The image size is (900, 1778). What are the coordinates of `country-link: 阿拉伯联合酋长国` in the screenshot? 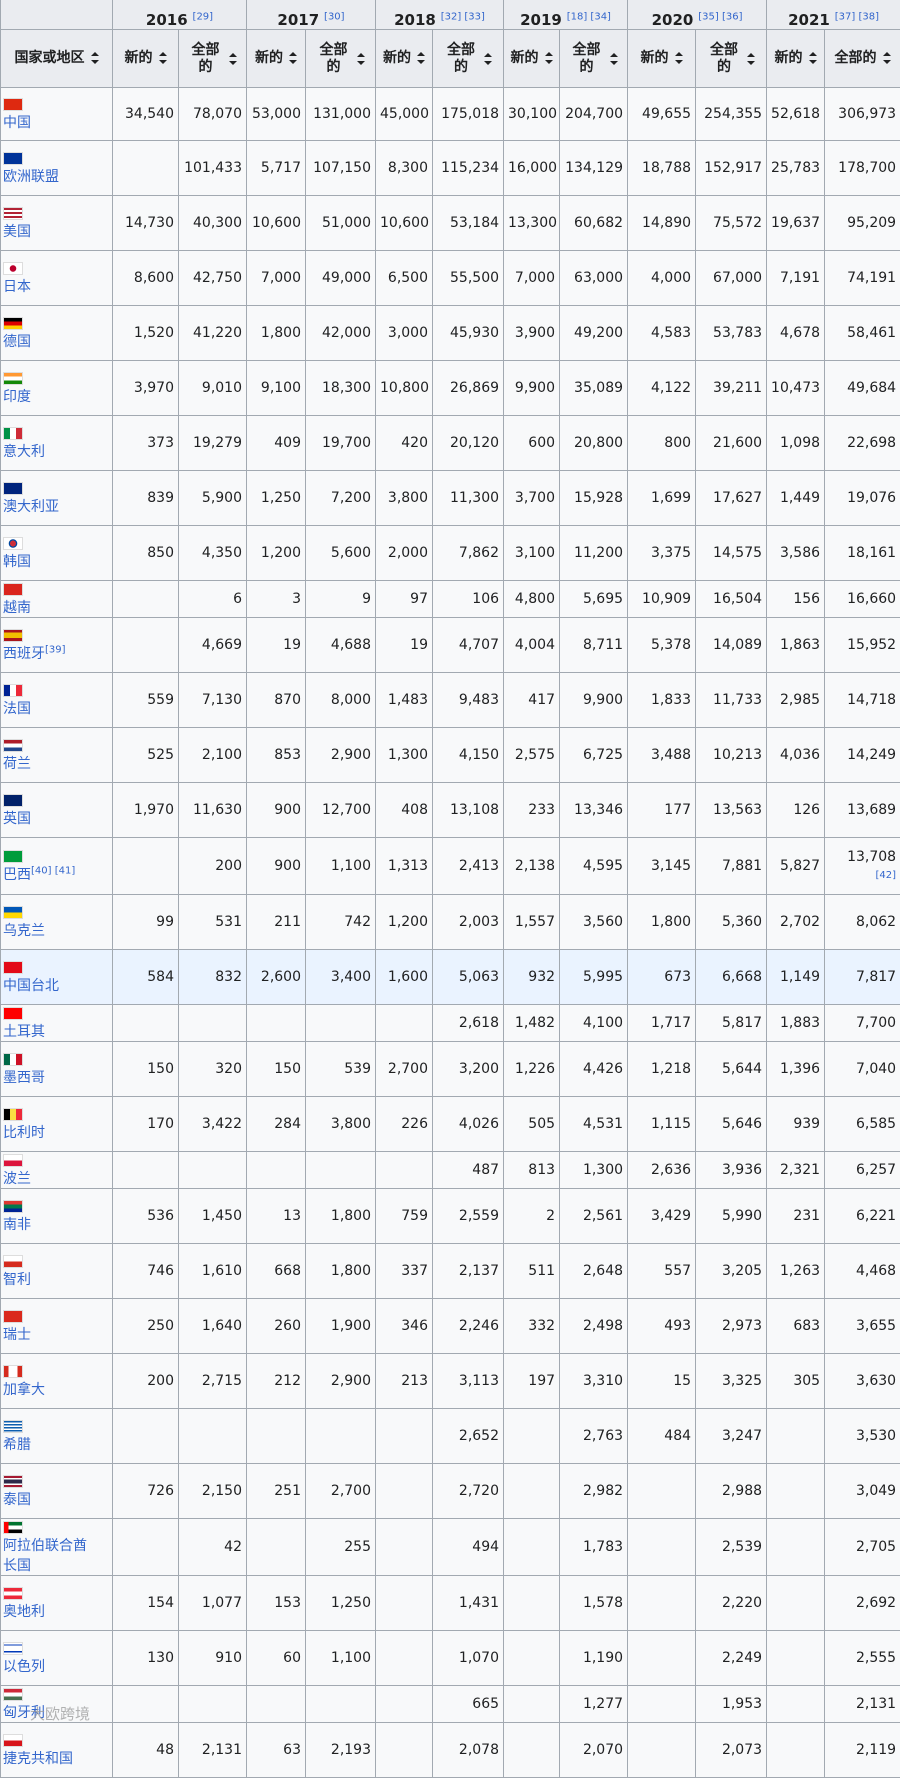 It's located at (45, 1556).